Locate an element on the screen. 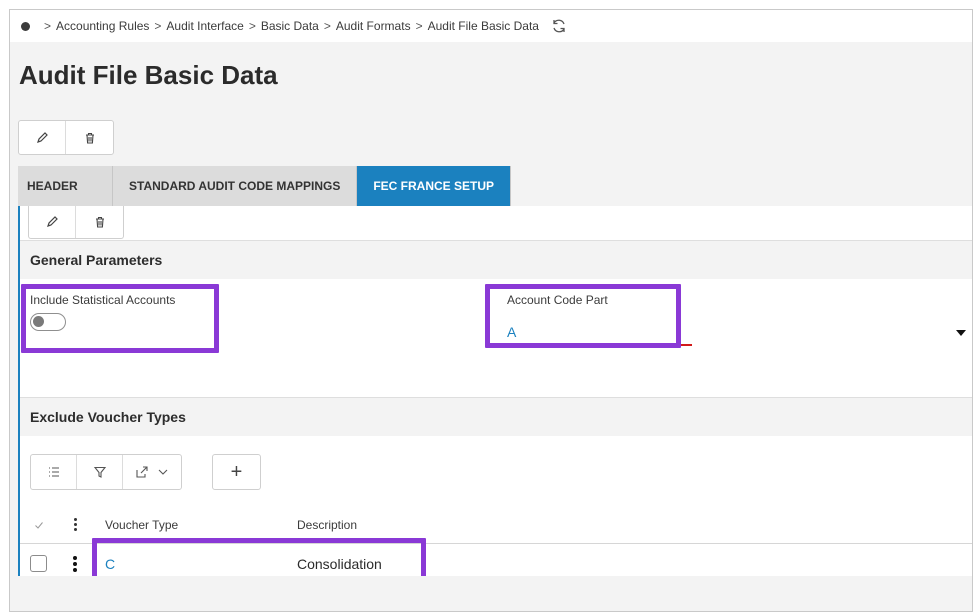 The image size is (973, 613). tab-header: HEADER is located at coordinates (65, 186).